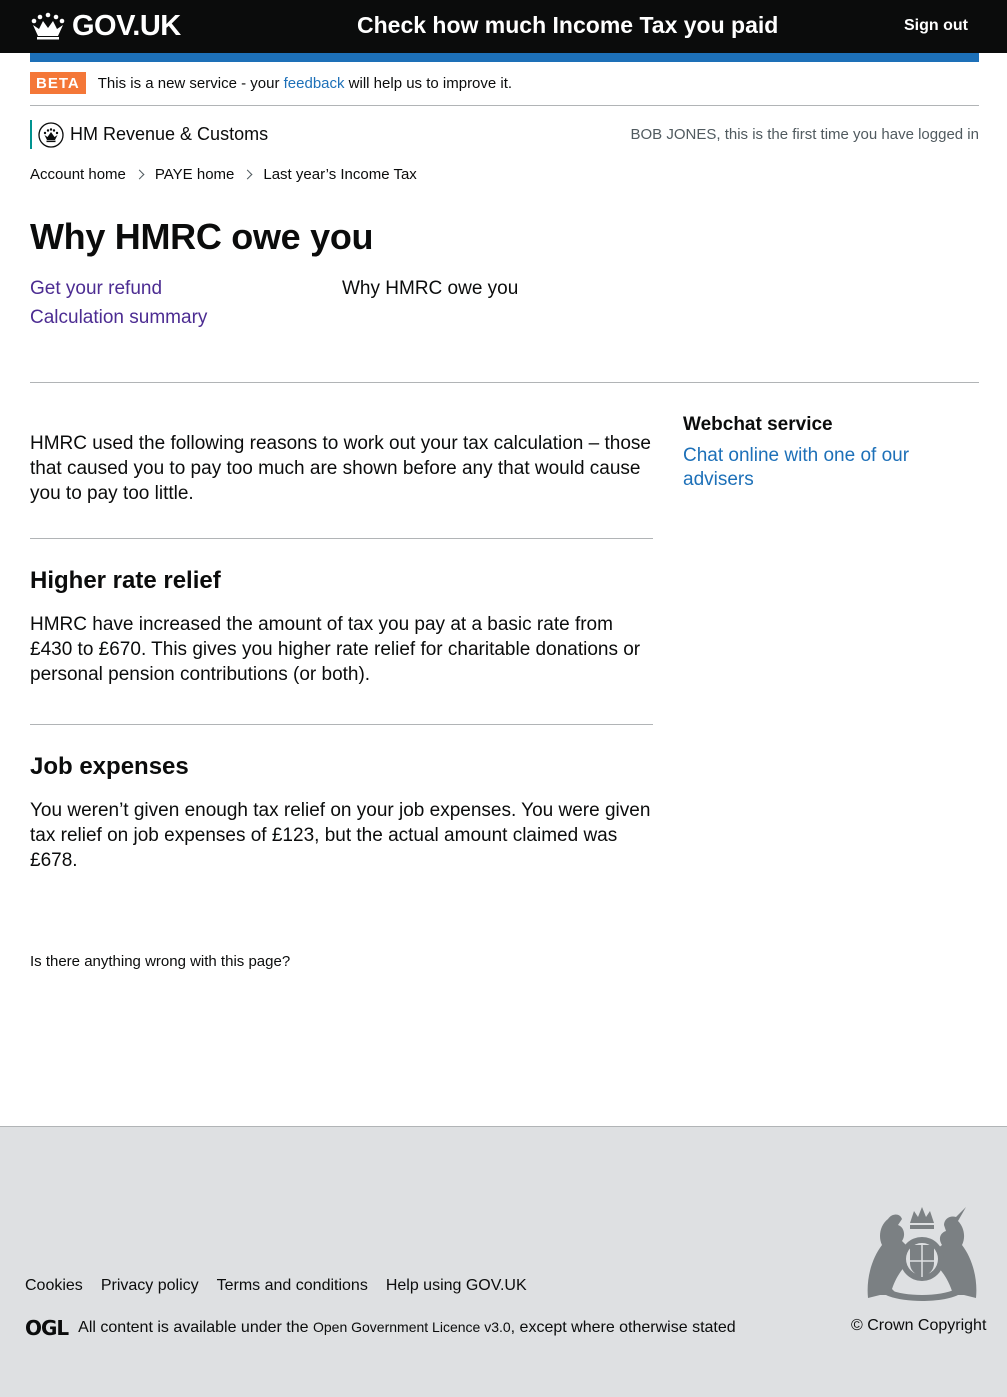  What do you see at coordinates (58, 83) in the screenshot?
I see `beta-tag: BETA` at bounding box center [58, 83].